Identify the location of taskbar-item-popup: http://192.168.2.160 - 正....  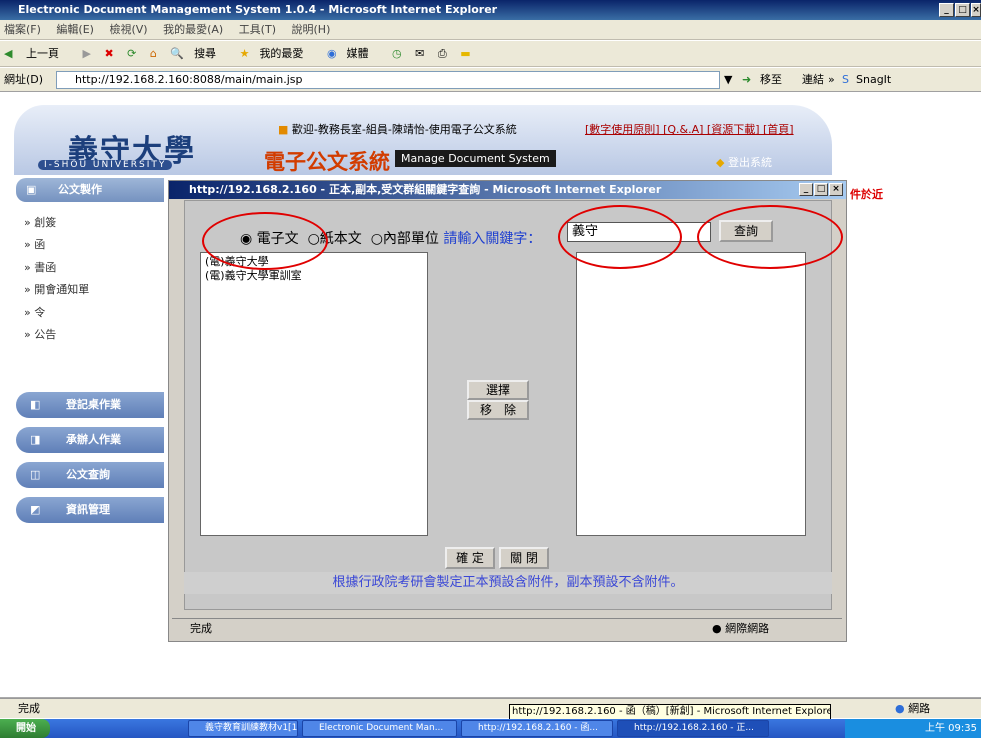
(693, 728).